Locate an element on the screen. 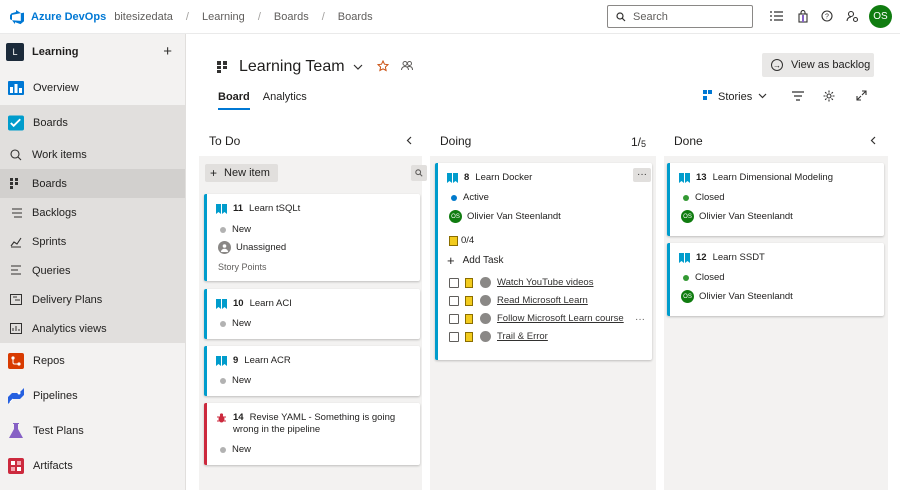 Image resolution: width=900 pixels, height=490 pixels. user-avatar: OS is located at coordinates (880, 16).